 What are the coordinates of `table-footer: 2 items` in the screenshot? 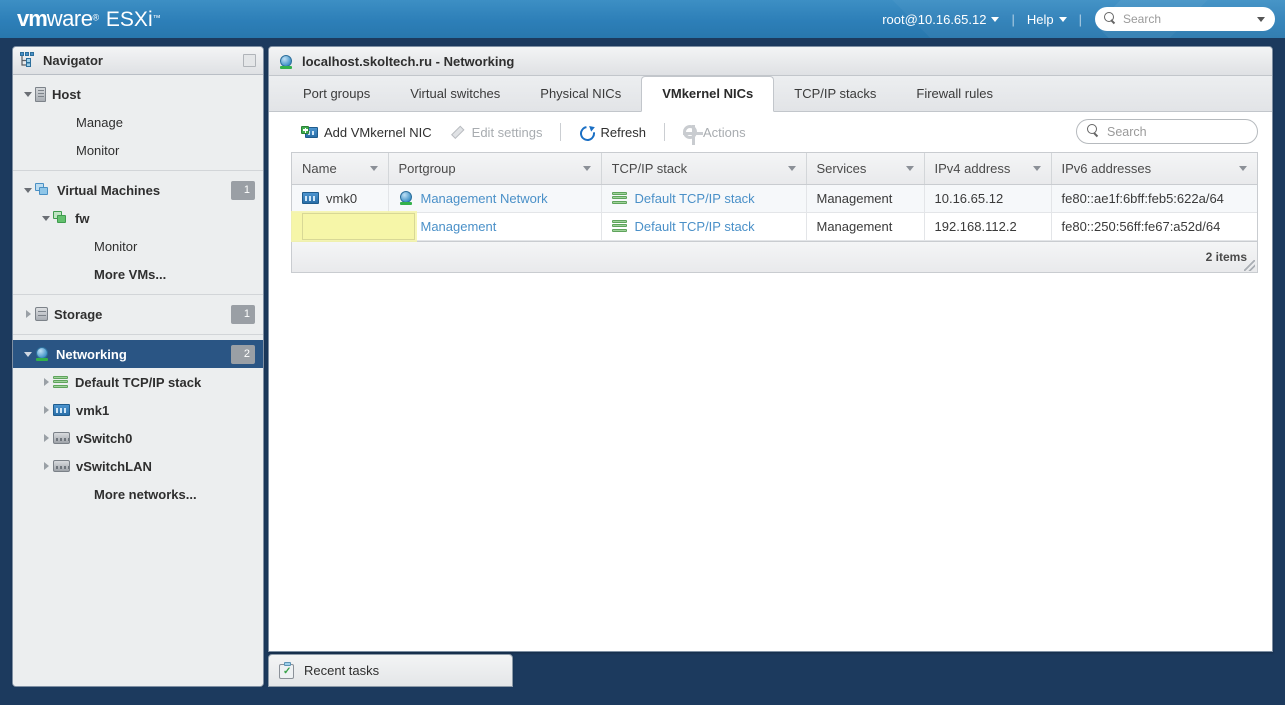 It's located at (774, 256).